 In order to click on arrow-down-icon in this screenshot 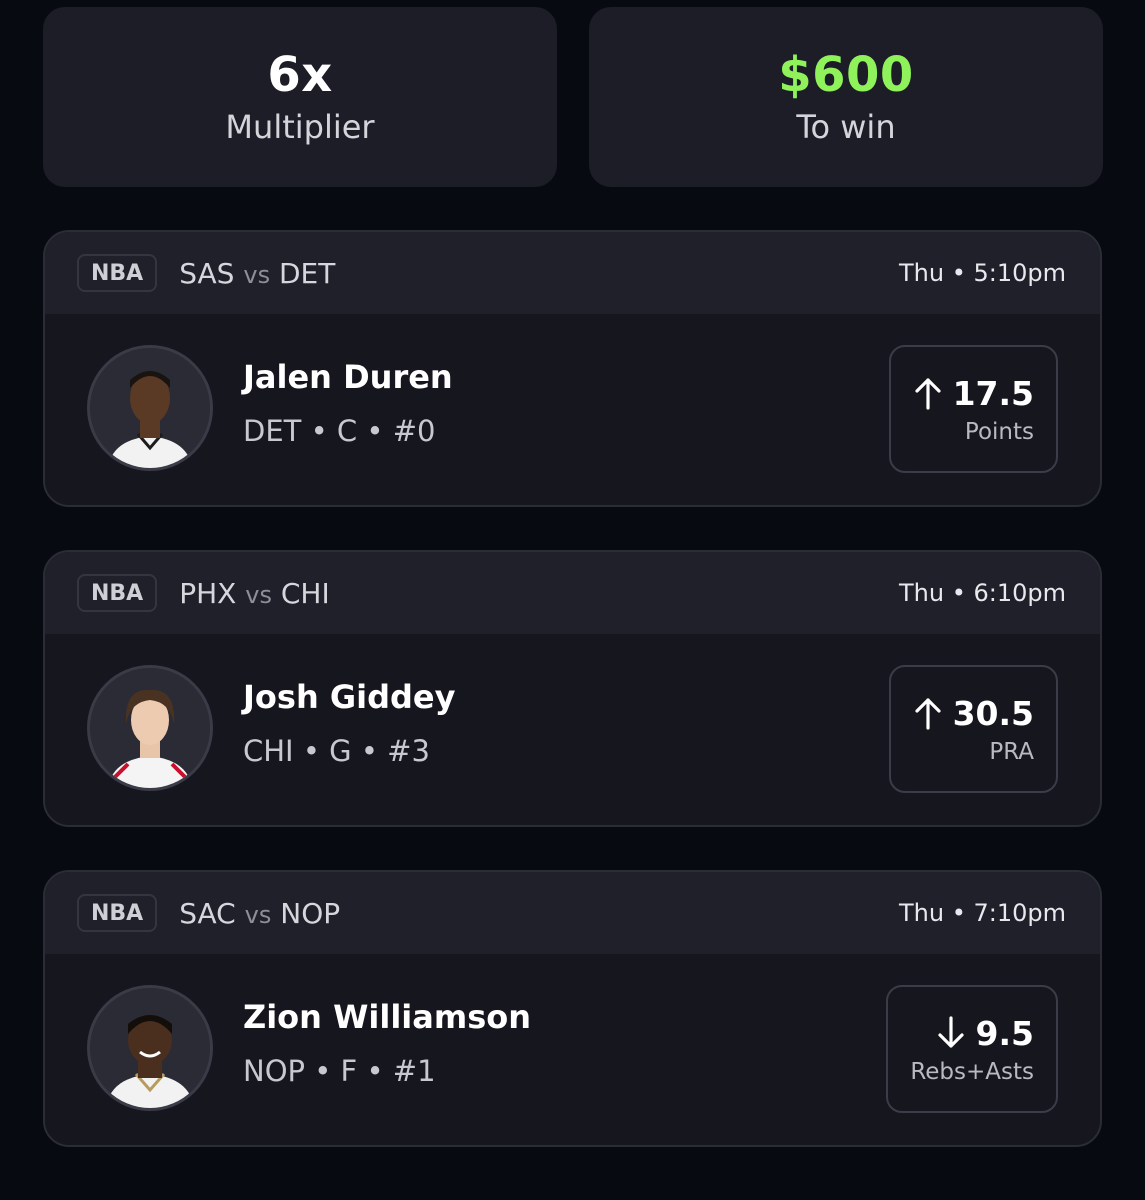, I will do `click(950, 1032)`.